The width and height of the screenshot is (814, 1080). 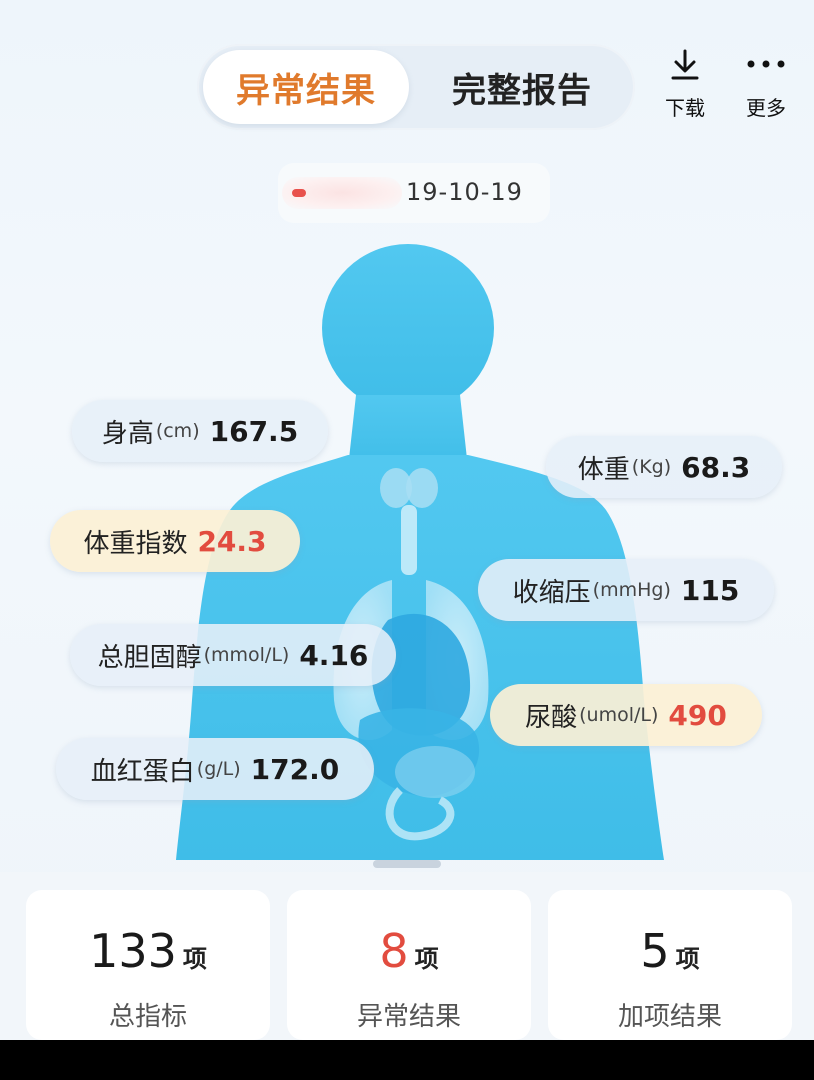 I want to click on metric-bmi: 体重指数 24.3, so click(x=175, y=541).